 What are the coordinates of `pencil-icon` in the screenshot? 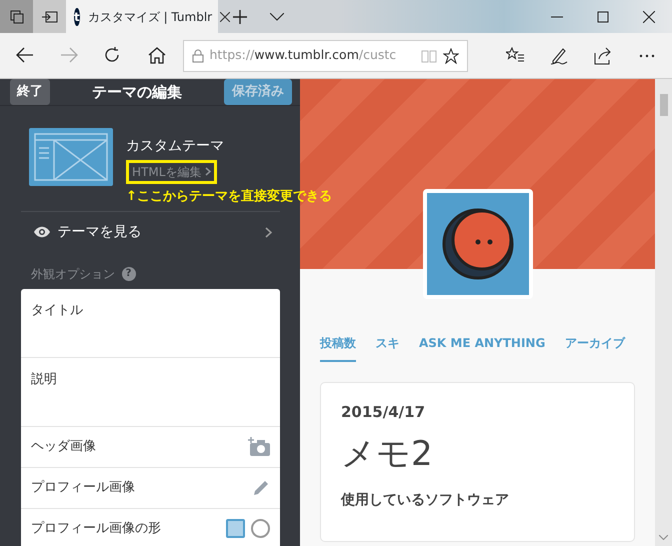 It's located at (261, 487).